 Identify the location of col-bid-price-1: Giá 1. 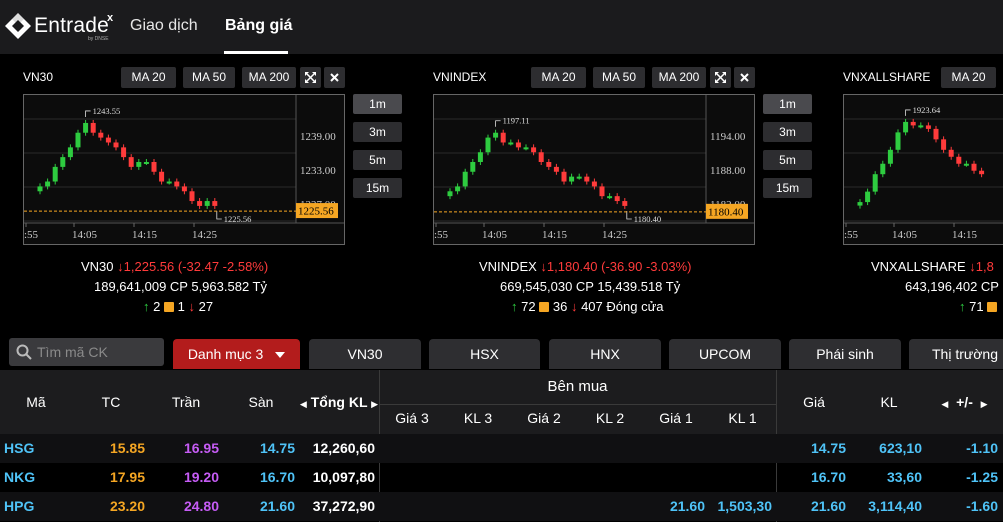
(676, 418).